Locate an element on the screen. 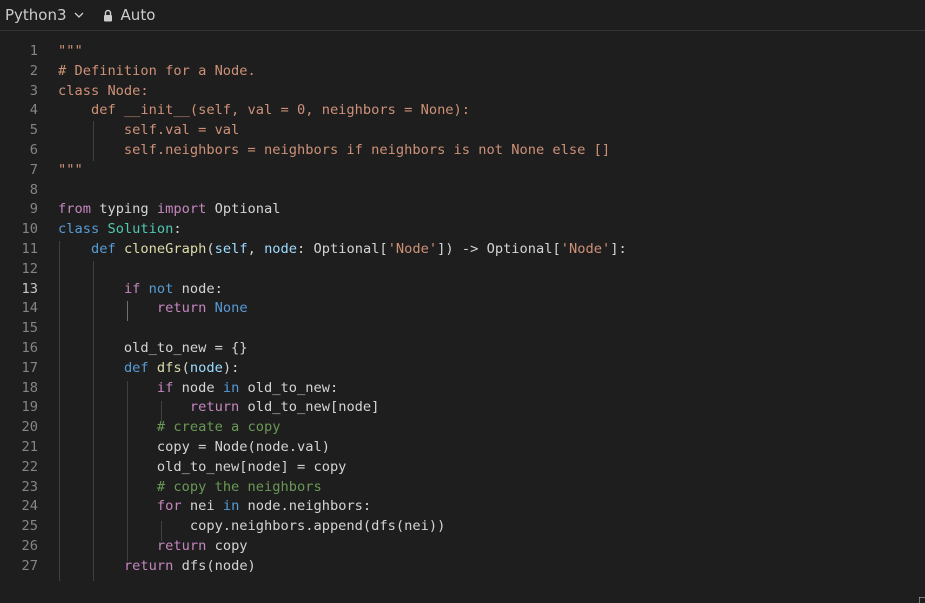  line-number: 9 is located at coordinates (33, 209).